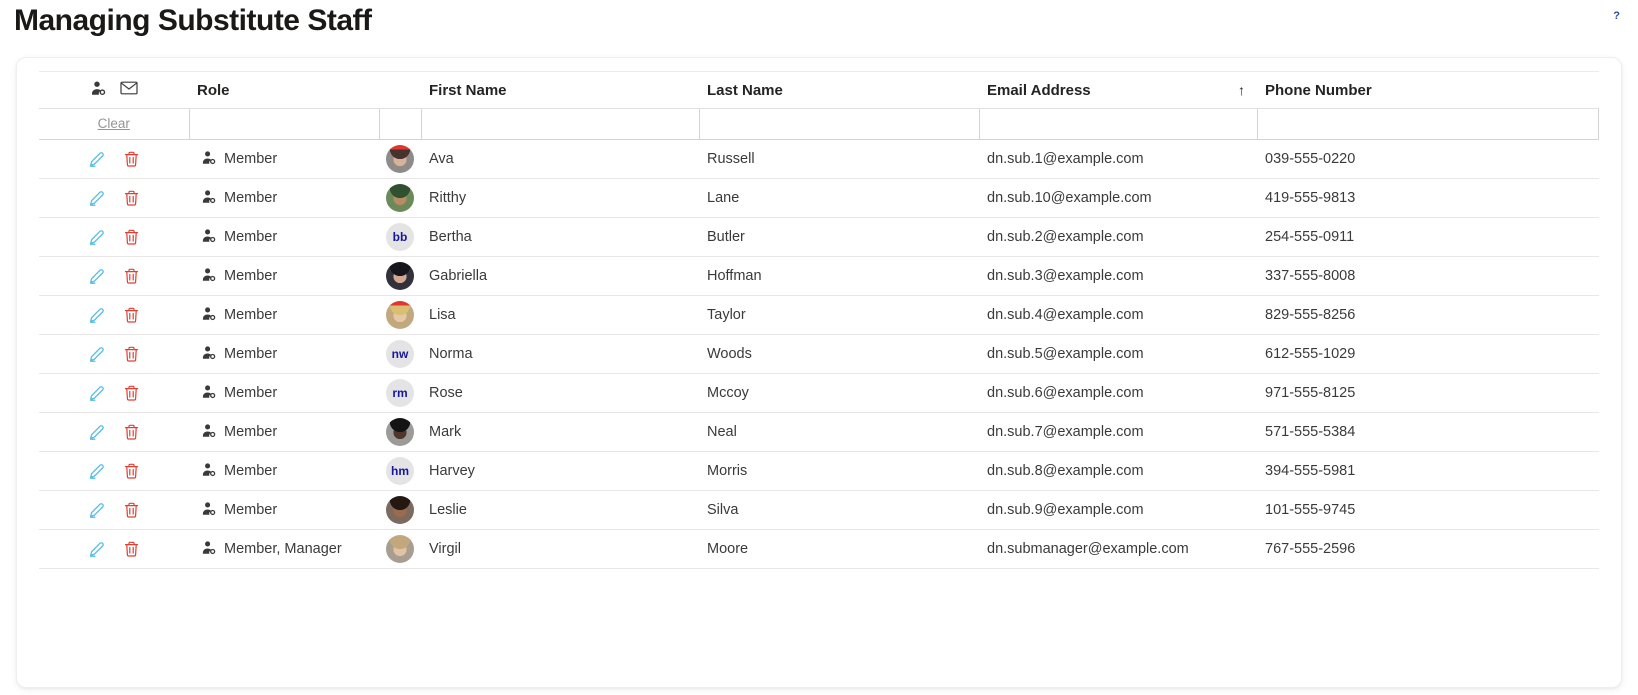  I want to click on last-name-cell: Russell, so click(839, 159).